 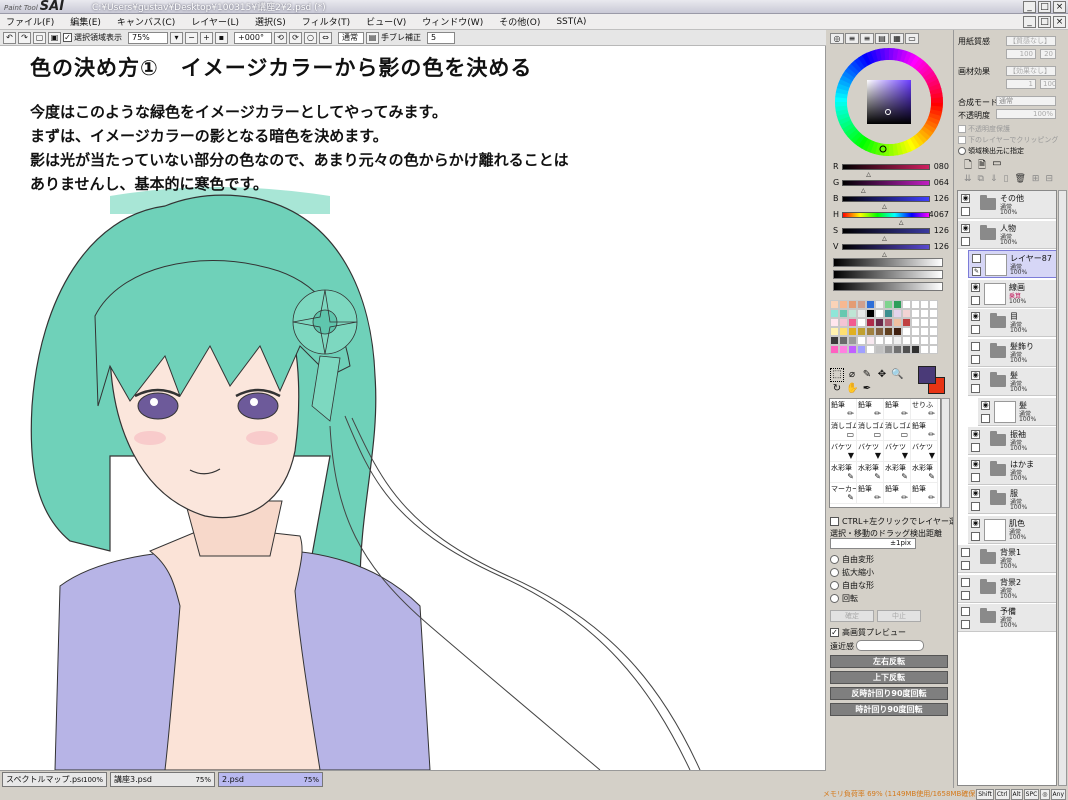 I want to click on close-button: ×, so click(x=1059, y=7).